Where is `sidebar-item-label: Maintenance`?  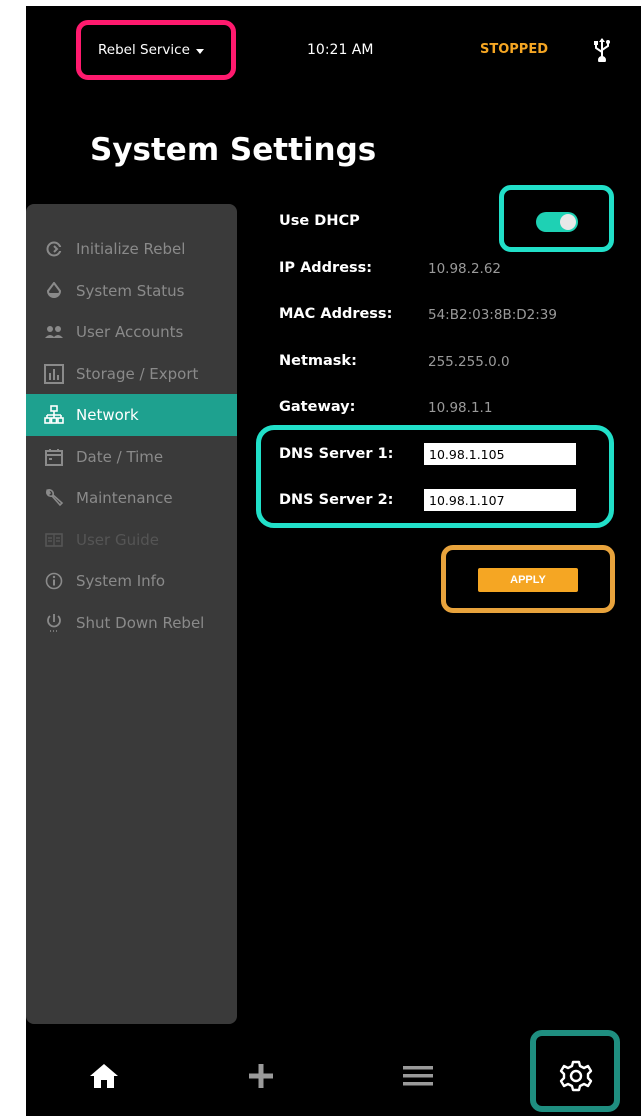 sidebar-item-label: Maintenance is located at coordinates (124, 498).